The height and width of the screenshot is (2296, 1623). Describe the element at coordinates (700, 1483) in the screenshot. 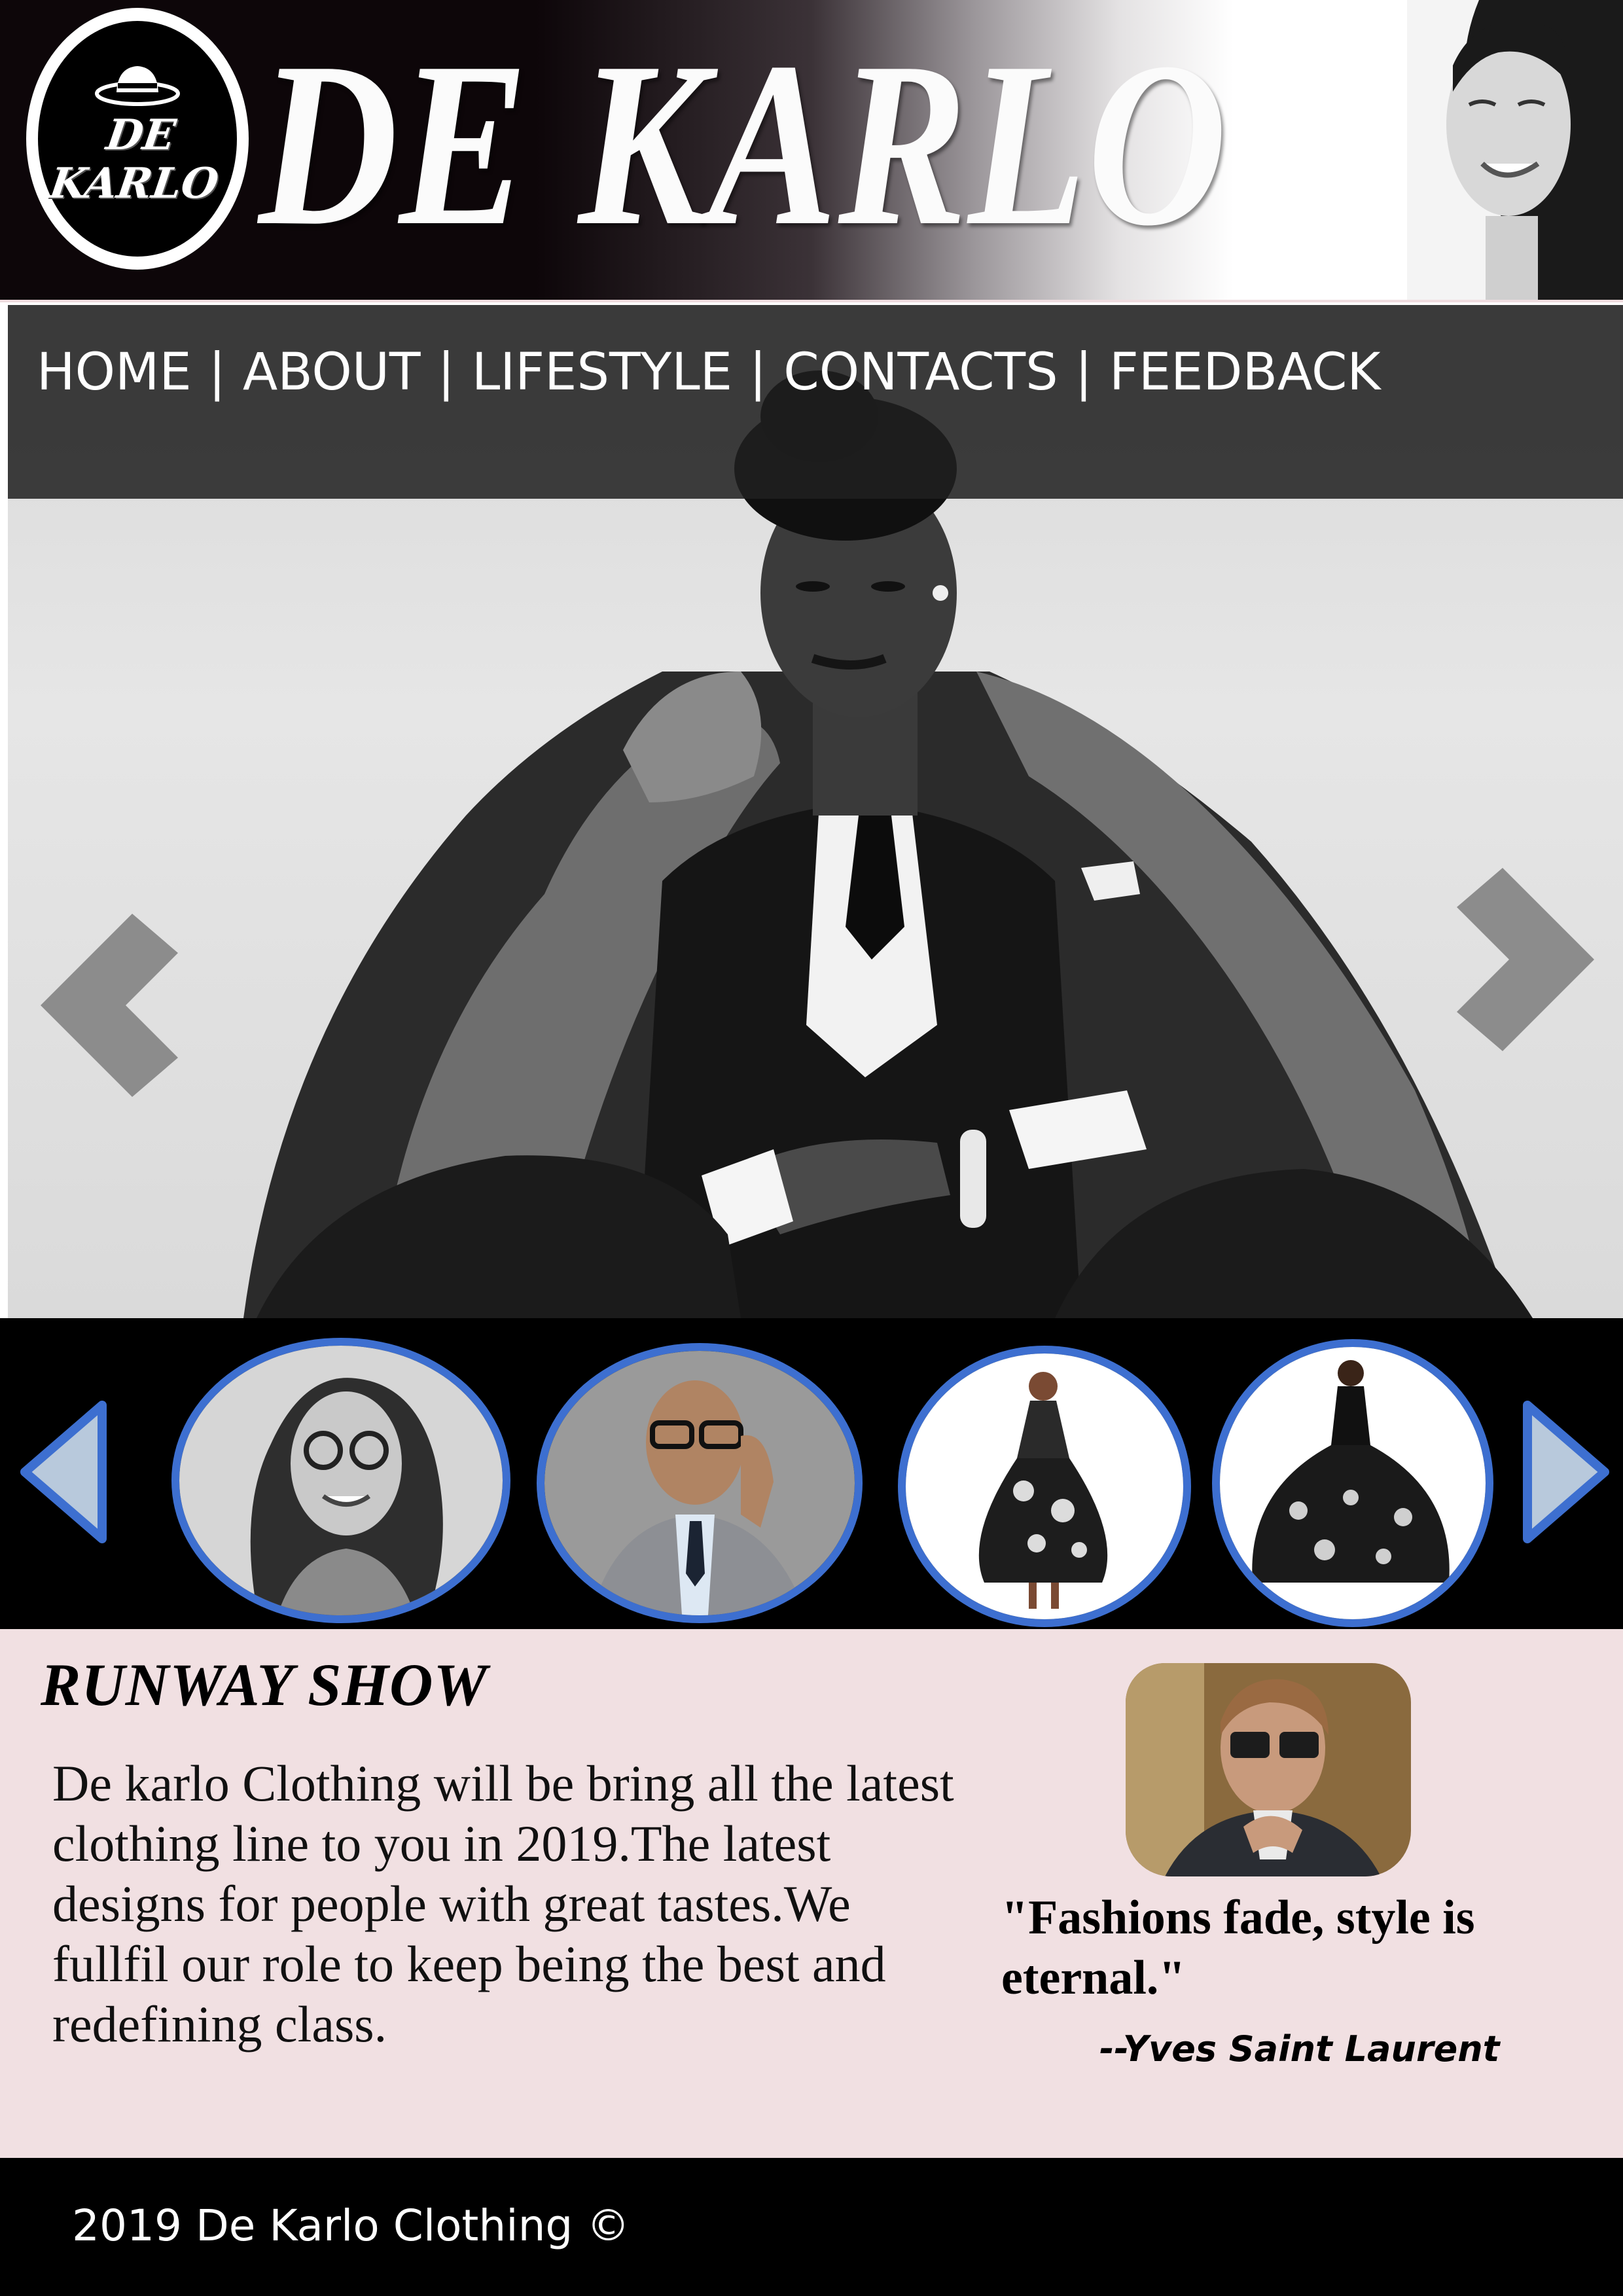

I see `thumbnail-man-suit` at that location.